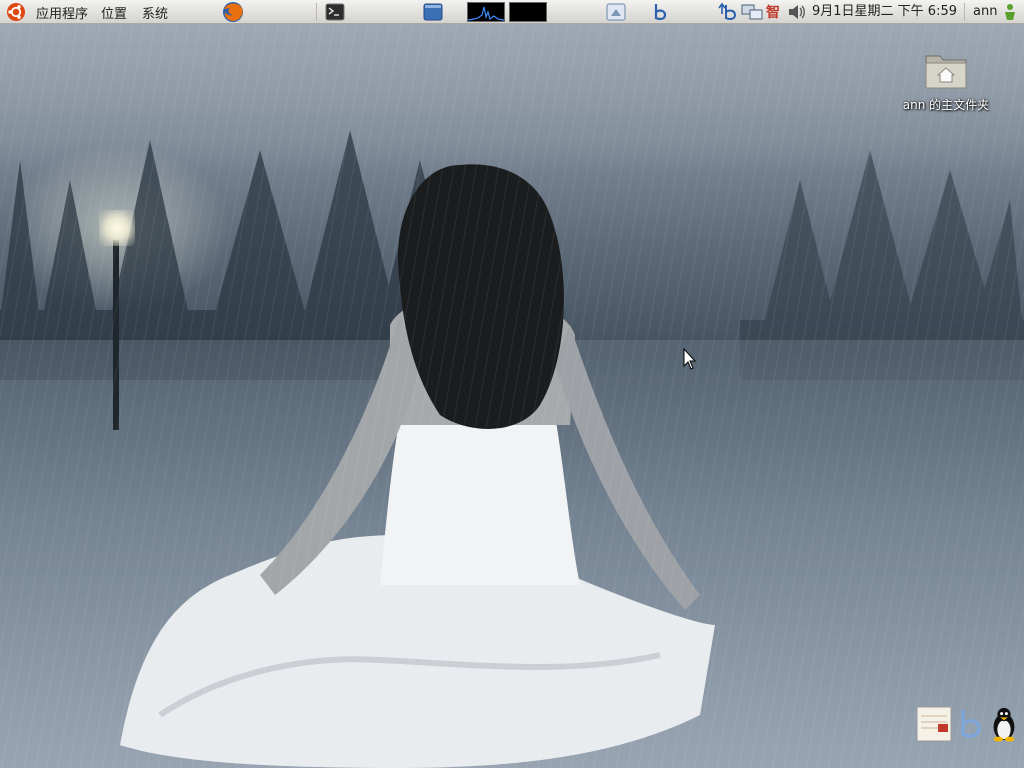 The height and width of the screenshot is (768, 1024). What do you see at coordinates (616, 12) in the screenshot?
I see `screenshot-app-icon` at bounding box center [616, 12].